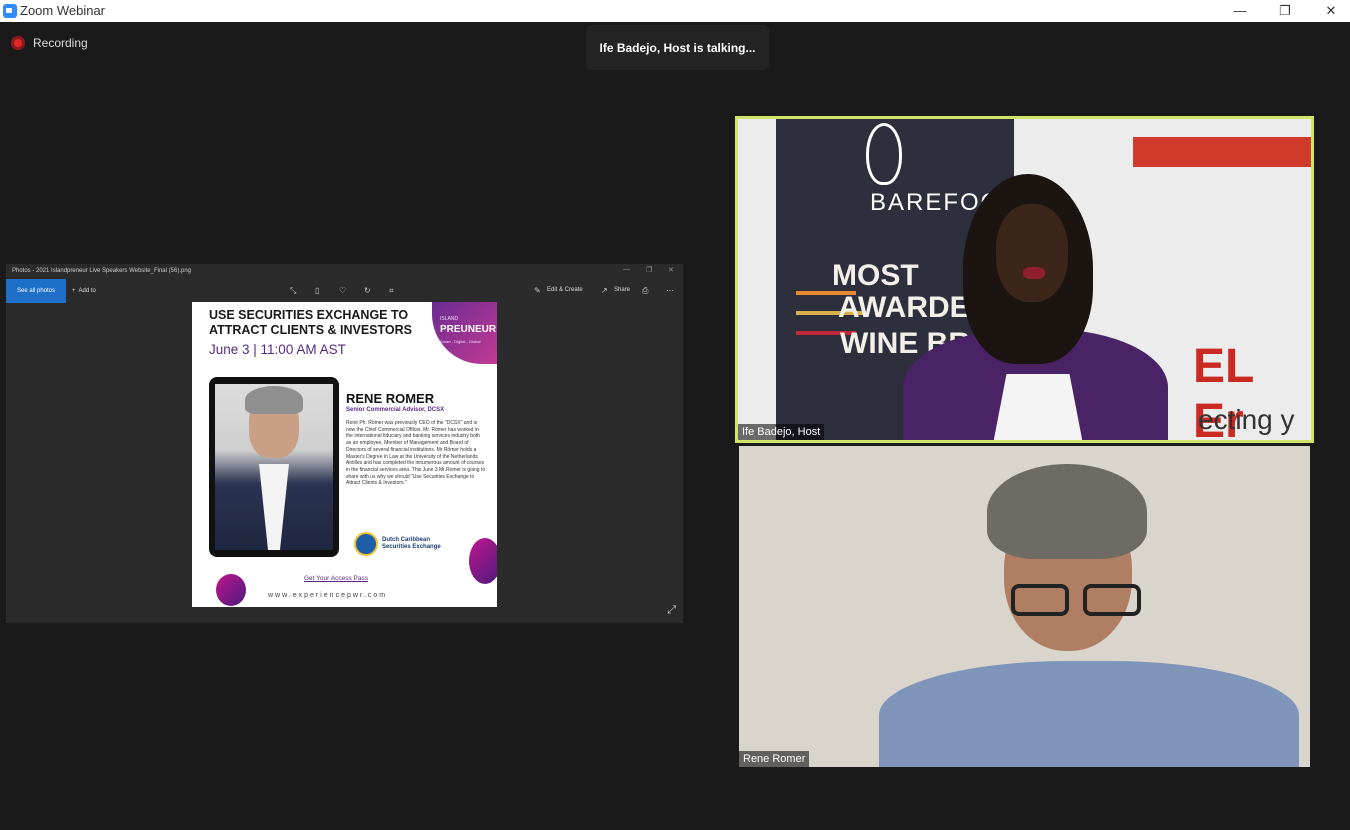  I want to click on edit-icon: ✎, so click(537, 290).